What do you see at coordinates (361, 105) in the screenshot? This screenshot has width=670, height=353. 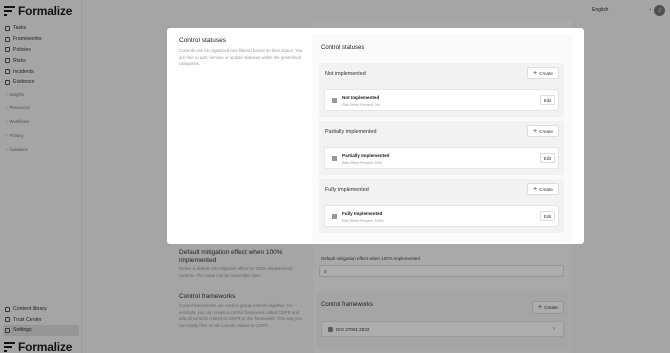 I see `status-risk-effect: Risk Effect Percent: 0%` at bounding box center [361, 105].